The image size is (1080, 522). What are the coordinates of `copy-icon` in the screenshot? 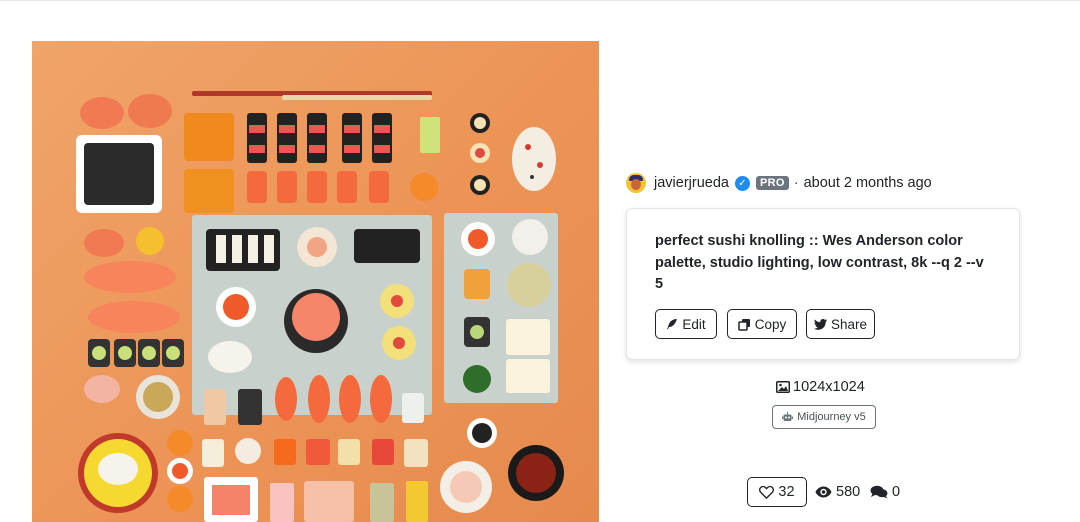 It's located at (744, 324).